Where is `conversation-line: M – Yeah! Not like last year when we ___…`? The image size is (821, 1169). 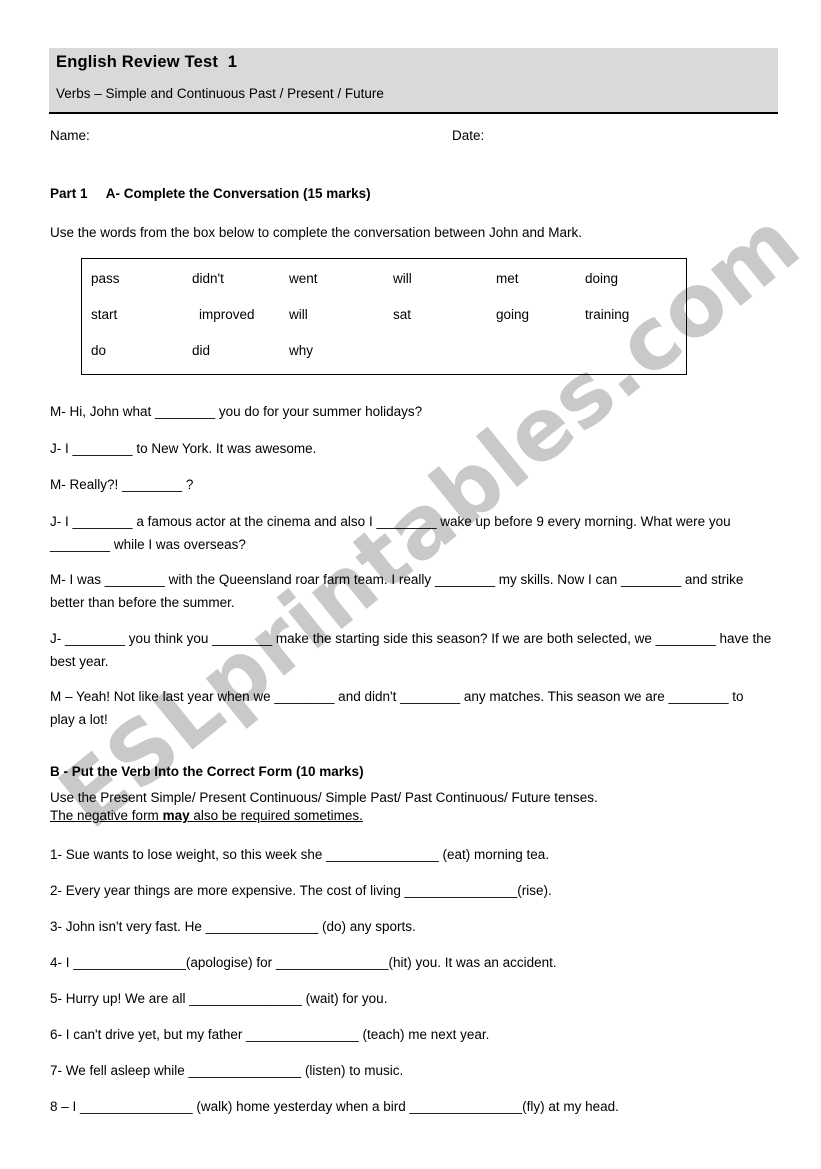
conversation-line: M – Yeah! Not like last year when we ___… is located at coordinates (397, 708).